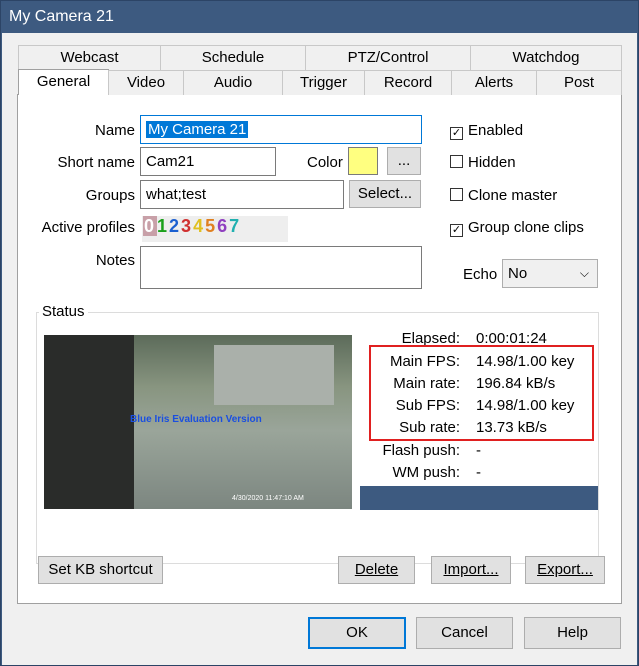  I want to click on enabled-check-icon: ✓, so click(456, 133).